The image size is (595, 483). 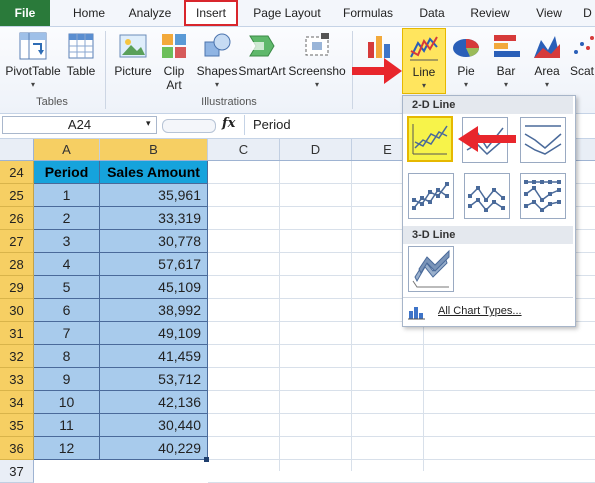 I want to click on sales-amount-cell: 30,440, so click(x=154, y=425).